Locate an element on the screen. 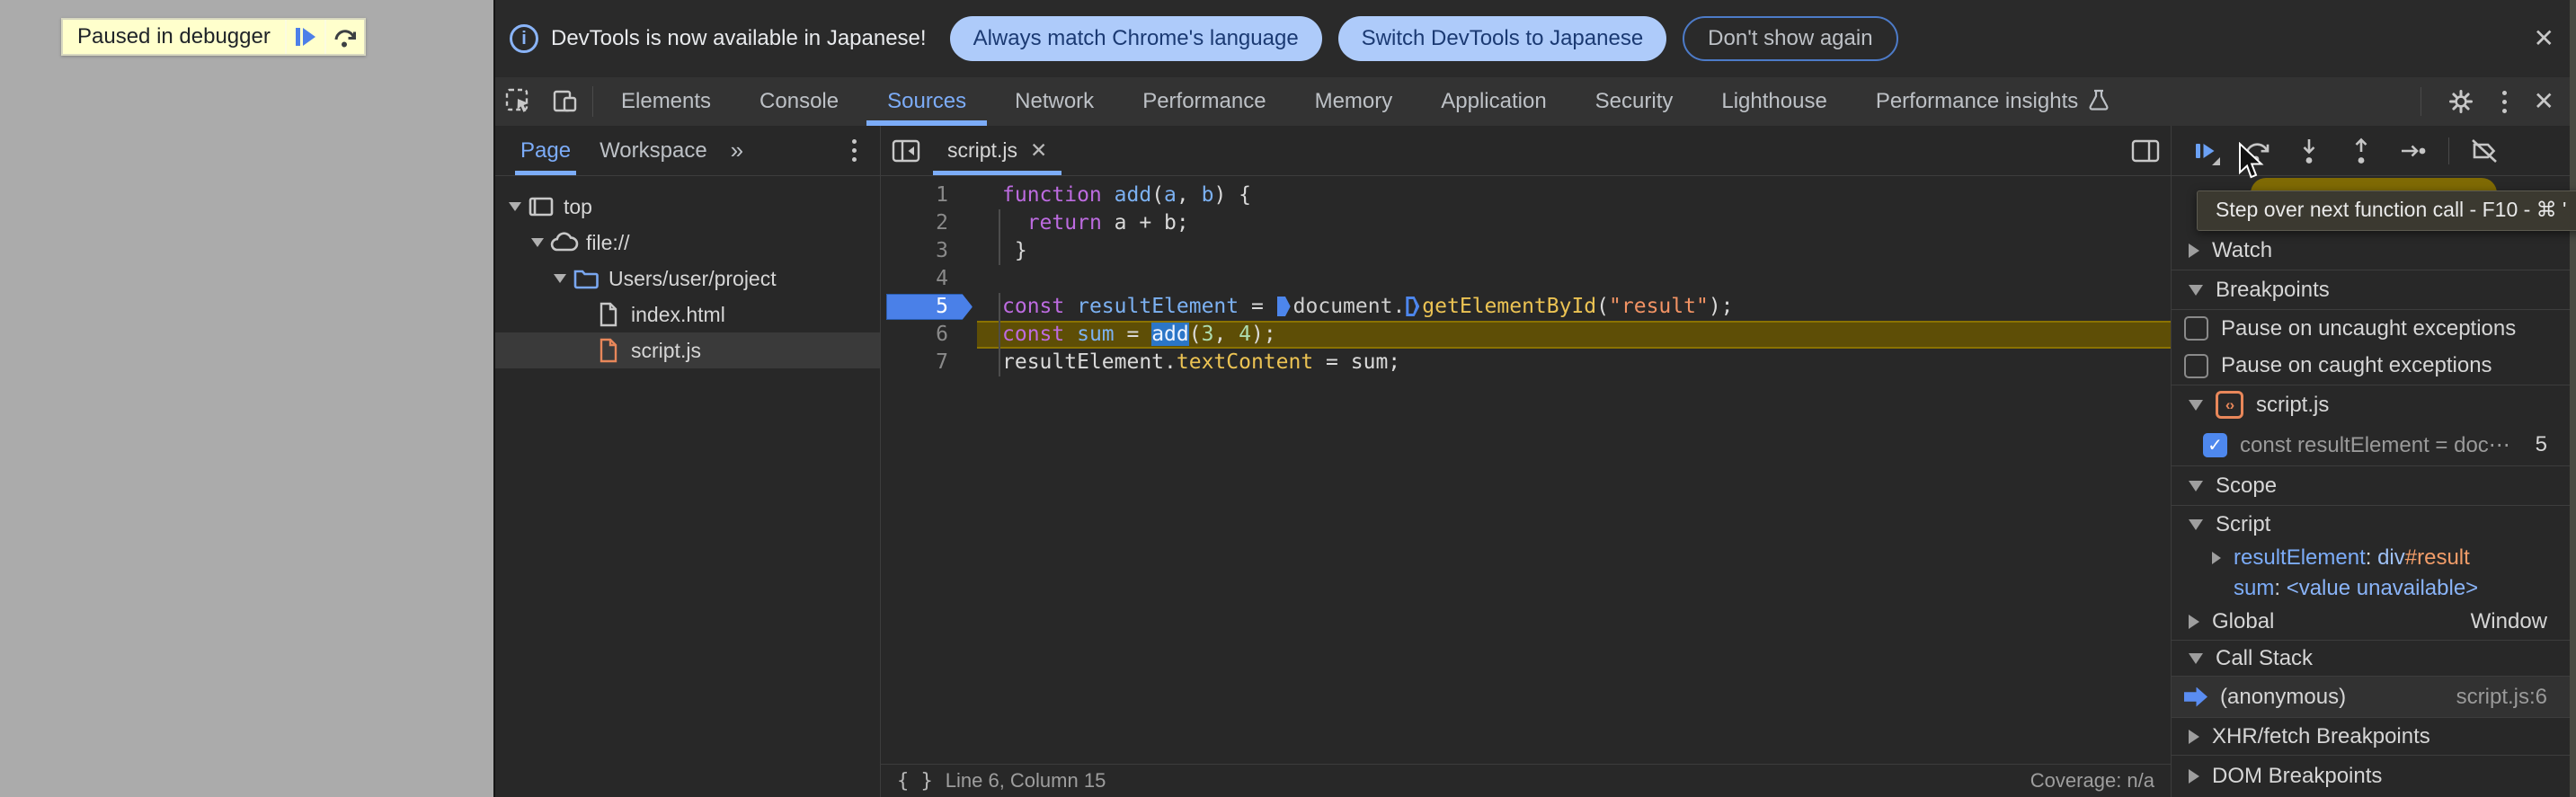 This screenshot has width=2576, height=797. tree-item-index-html: index.html is located at coordinates (687, 314).